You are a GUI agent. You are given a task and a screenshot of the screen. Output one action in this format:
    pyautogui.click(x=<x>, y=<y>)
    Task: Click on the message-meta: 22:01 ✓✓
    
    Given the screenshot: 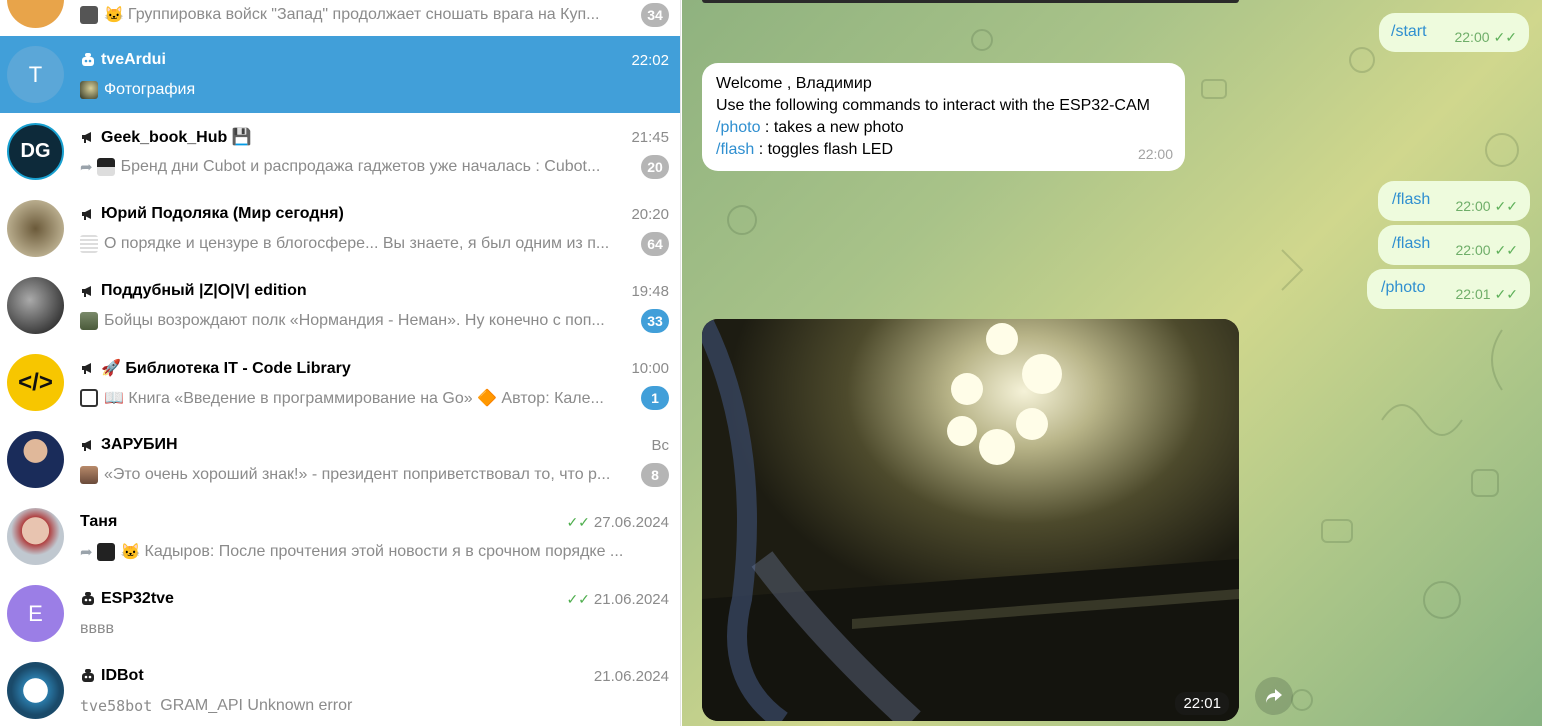 What is the action you would take?
    pyautogui.click(x=1486, y=295)
    